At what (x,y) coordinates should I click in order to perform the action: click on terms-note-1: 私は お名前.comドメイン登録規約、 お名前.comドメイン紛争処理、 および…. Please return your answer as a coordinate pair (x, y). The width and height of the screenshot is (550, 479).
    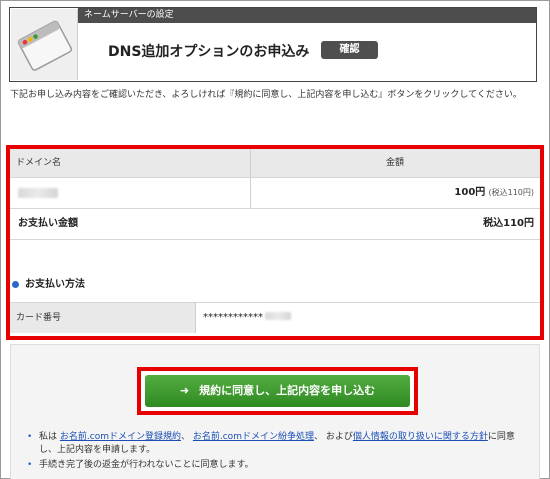
    Looking at the image, I should click on (277, 444).